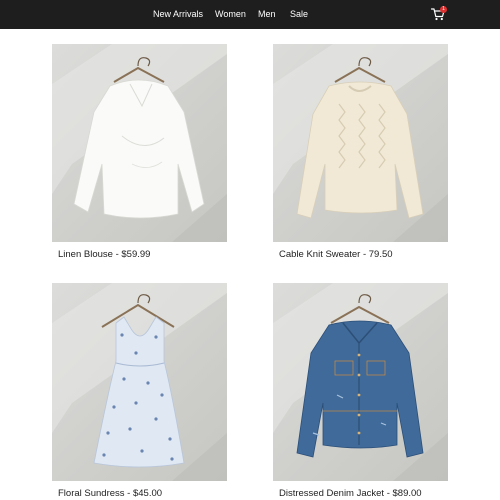 Image resolution: width=500 pixels, height=500 pixels. I want to click on product-caption: Linen Blouse - $59.99, so click(104, 254).